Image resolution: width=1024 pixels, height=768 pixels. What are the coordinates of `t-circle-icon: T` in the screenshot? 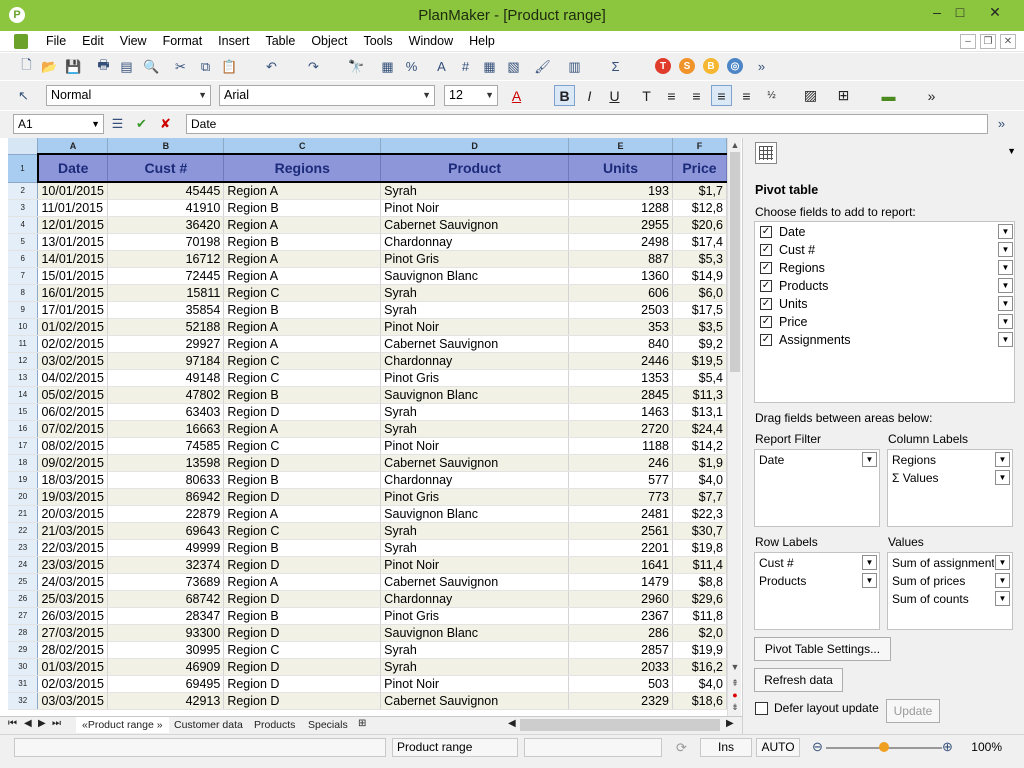 It's located at (663, 66).